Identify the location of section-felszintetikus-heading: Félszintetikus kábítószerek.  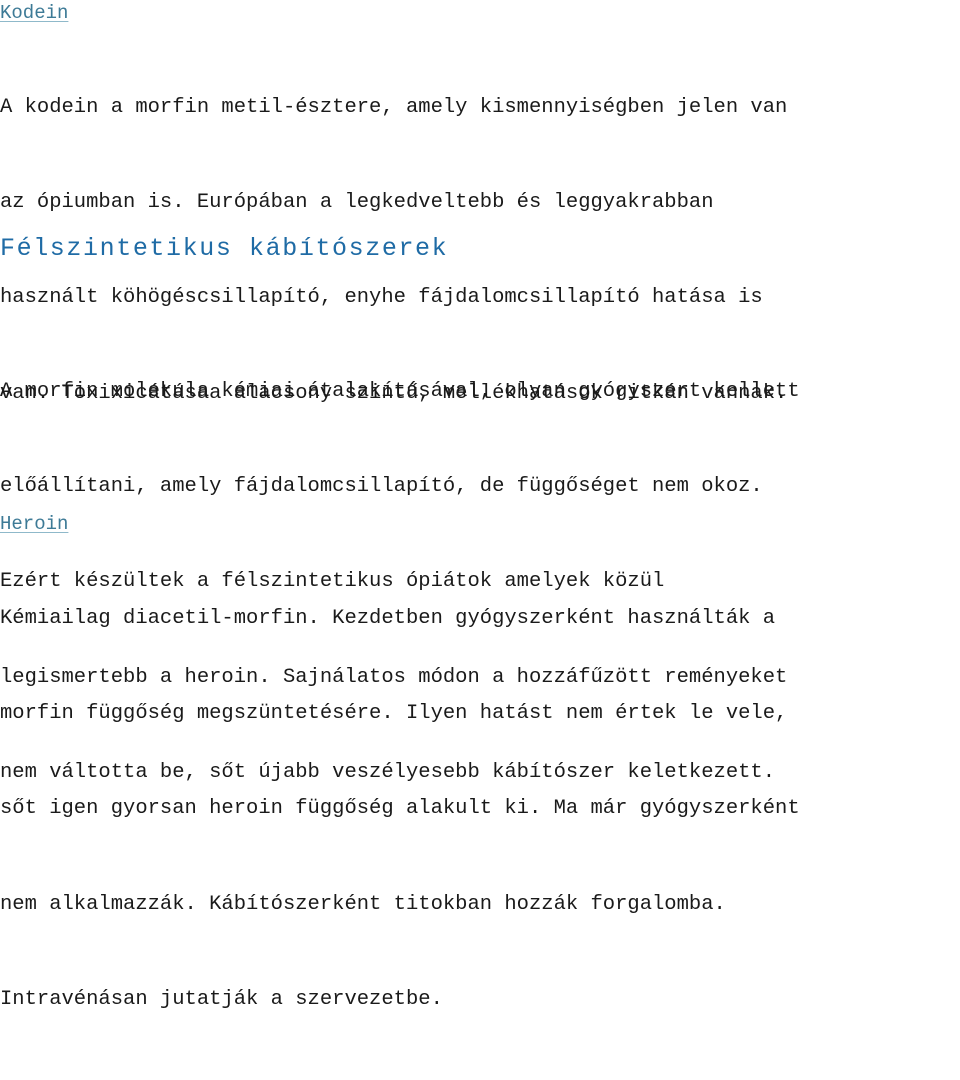
(224, 249).